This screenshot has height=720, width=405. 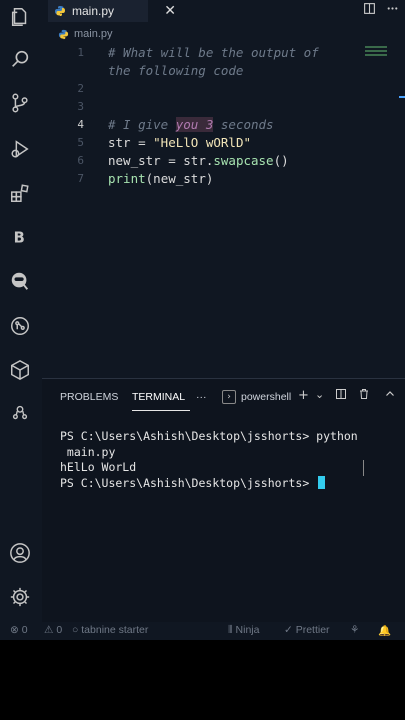 What do you see at coordinates (89, 397) in the screenshot?
I see `tab-problems: PROBLEMS` at bounding box center [89, 397].